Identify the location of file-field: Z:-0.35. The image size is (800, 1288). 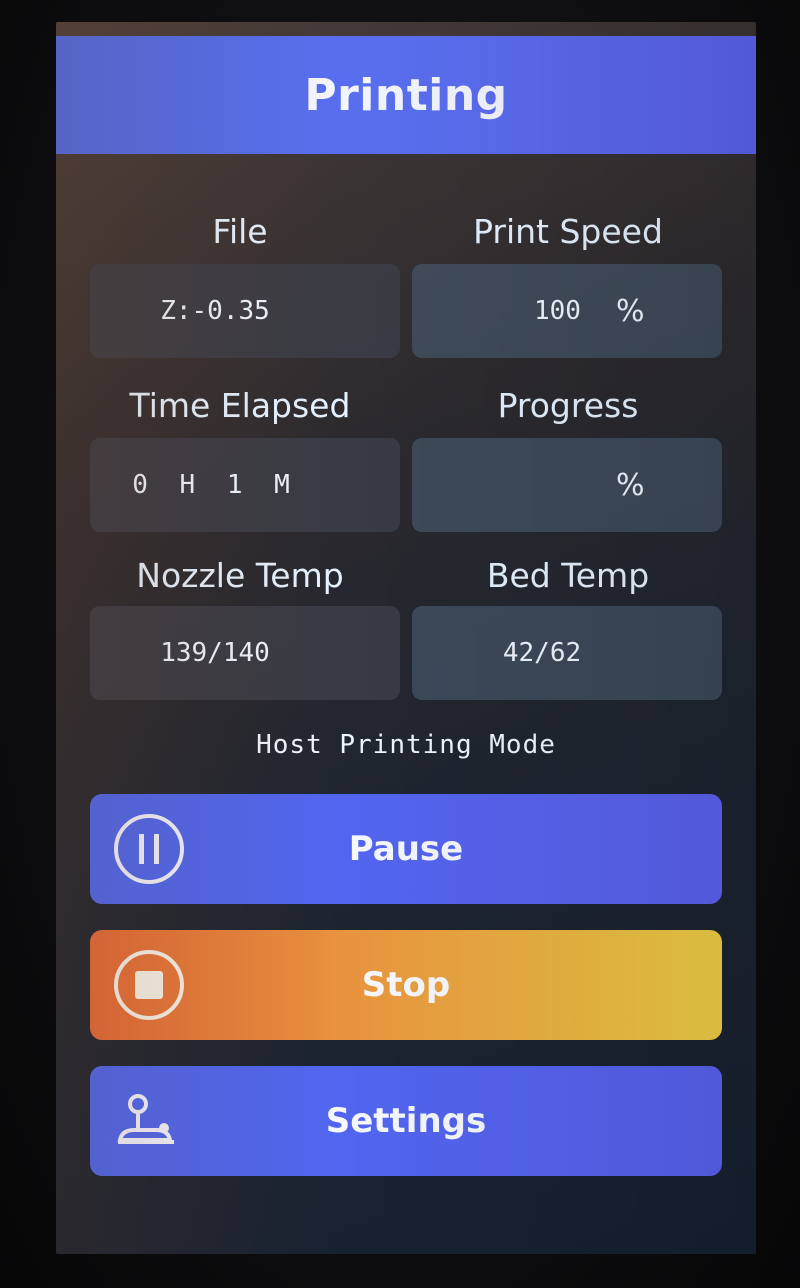
(245, 311).